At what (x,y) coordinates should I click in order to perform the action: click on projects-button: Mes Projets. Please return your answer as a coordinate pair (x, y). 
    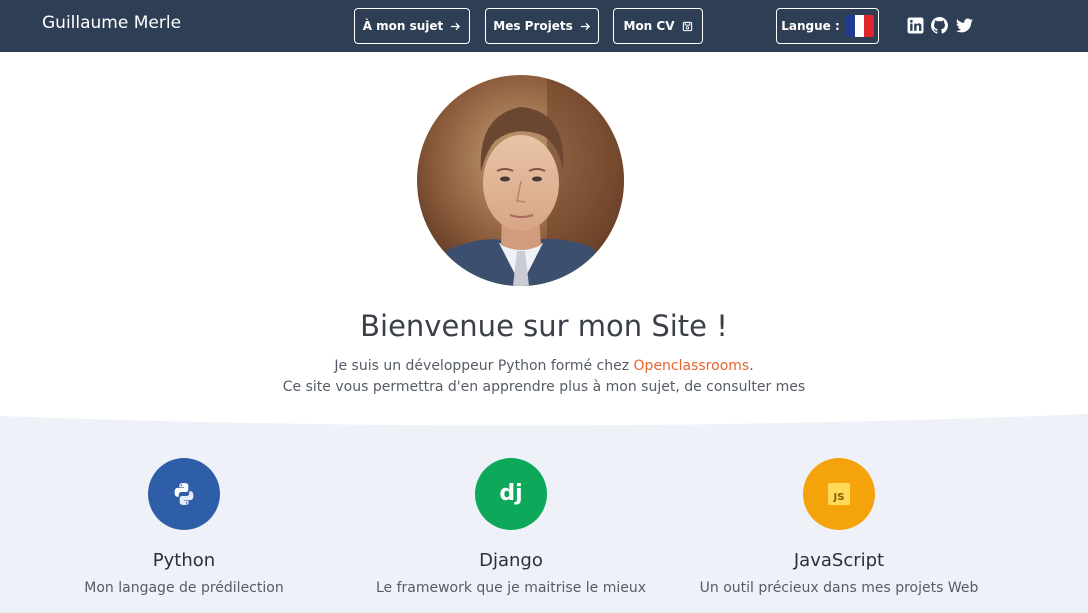
    Looking at the image, I should click on (542, 26).